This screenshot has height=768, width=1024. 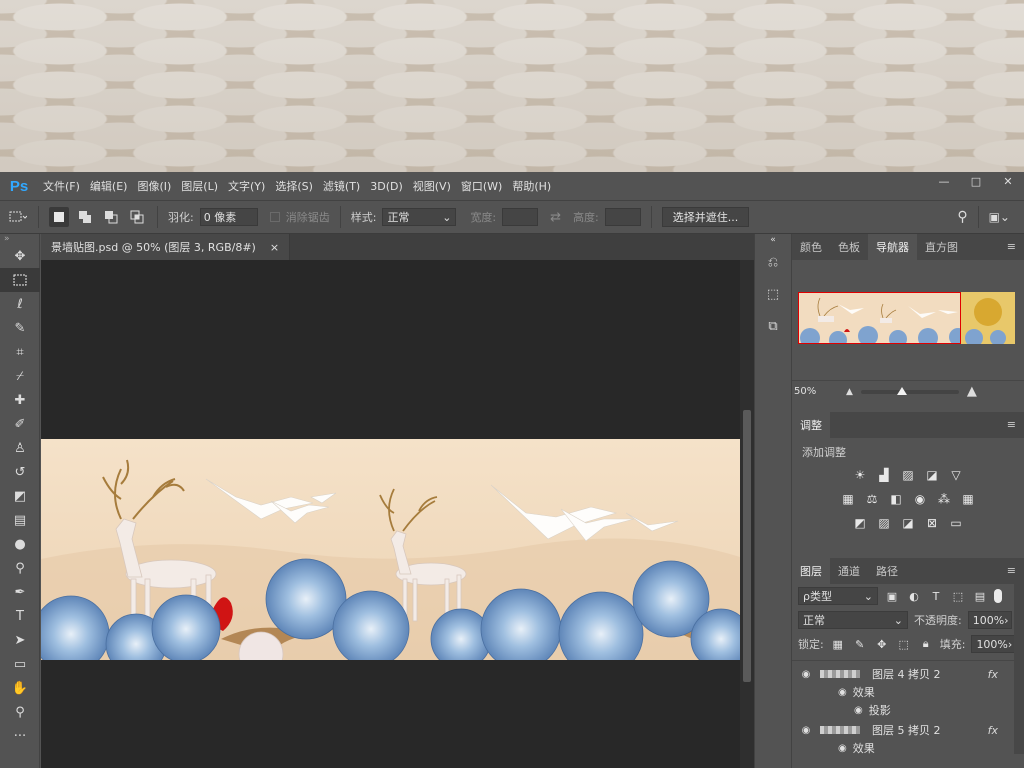 What do you see at coordinates (20, 352) in the screenshot?
I see `crop-tool-icon: ⌗` at bounding box center [20, 352].